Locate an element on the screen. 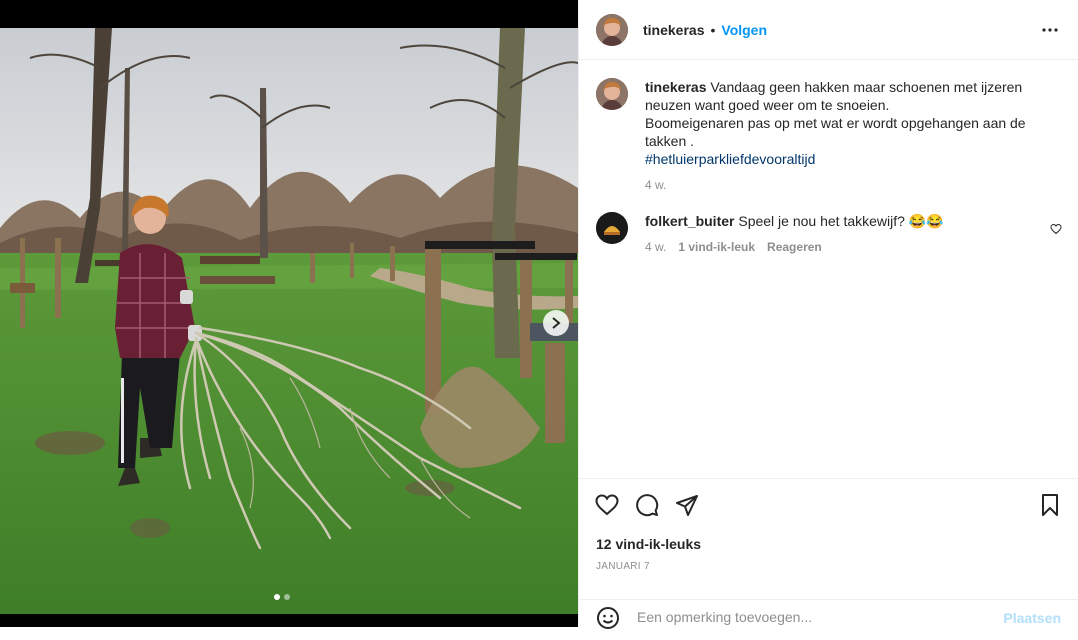 This screenshot has height=640, width=1078. comment-meta: 4 w. 1 vind-ik-leuk Reageren is located at coordinates (840, 247).